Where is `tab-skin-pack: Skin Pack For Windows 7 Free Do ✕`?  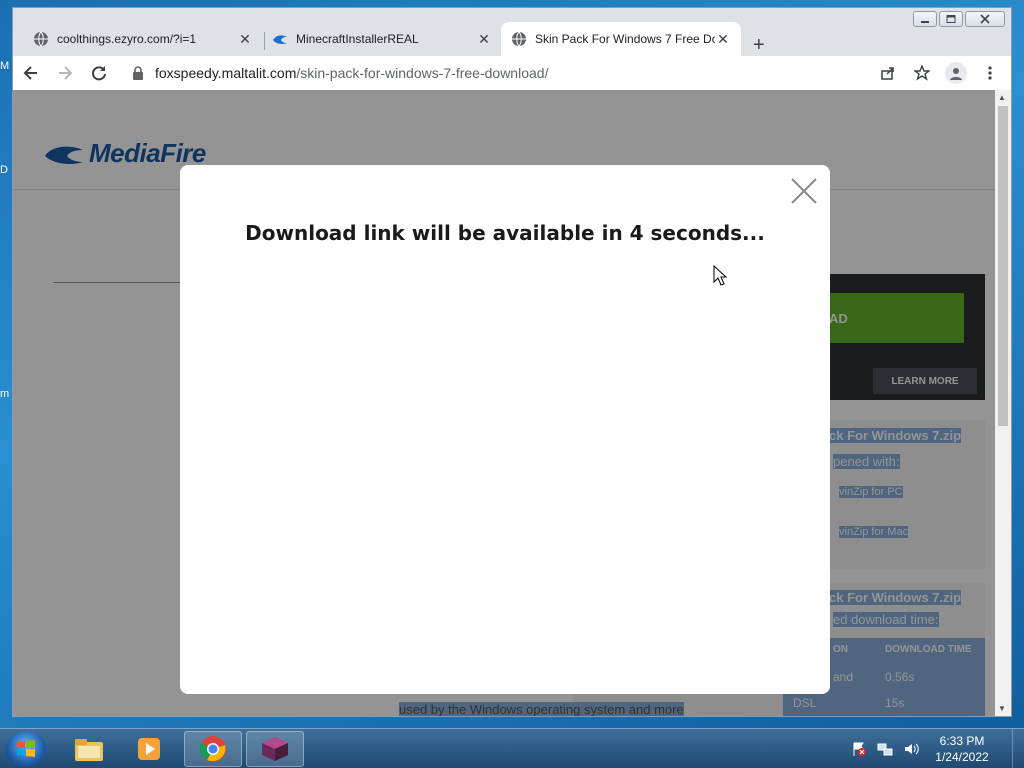 tab-skin-pack: Skin Pack For Windows 7 Free Do ✕ is located at coordinates (621, 39).